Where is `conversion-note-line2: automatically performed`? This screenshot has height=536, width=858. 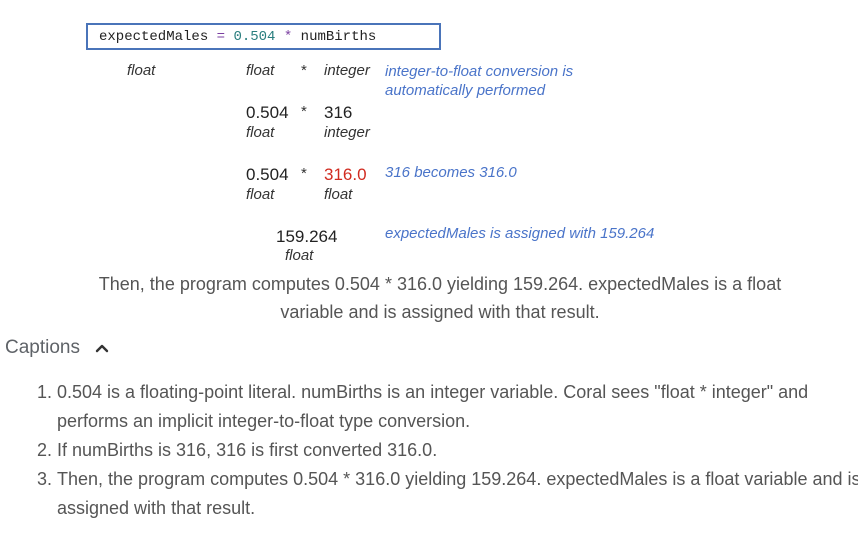 conversion-note-line2: automatically performed is located at coordinates (465, 90).